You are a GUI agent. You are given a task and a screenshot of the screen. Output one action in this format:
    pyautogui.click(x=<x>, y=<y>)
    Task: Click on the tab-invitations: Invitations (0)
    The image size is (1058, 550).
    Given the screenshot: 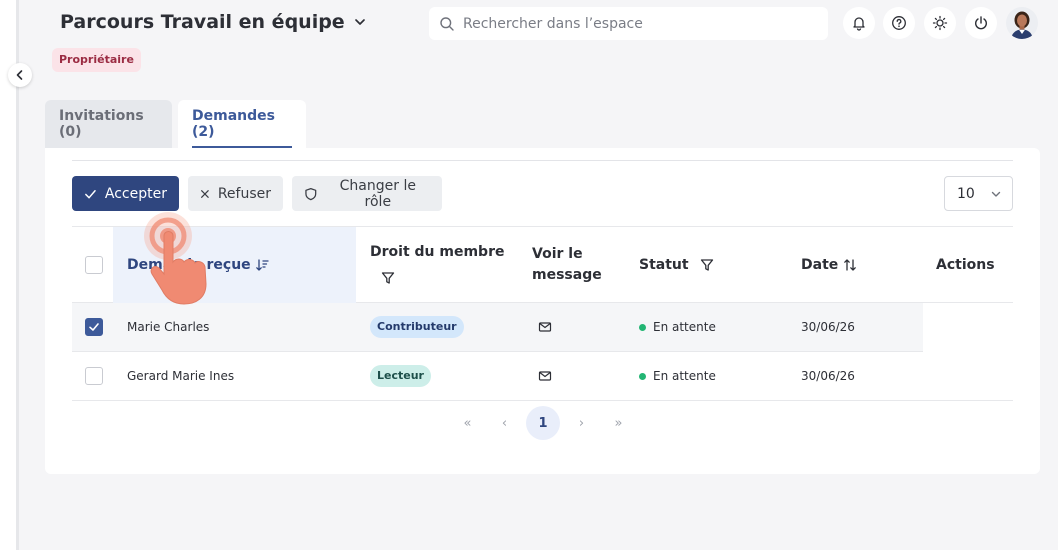 What is the action you would take?
    pyautogui.click(x=108, y=124)
    